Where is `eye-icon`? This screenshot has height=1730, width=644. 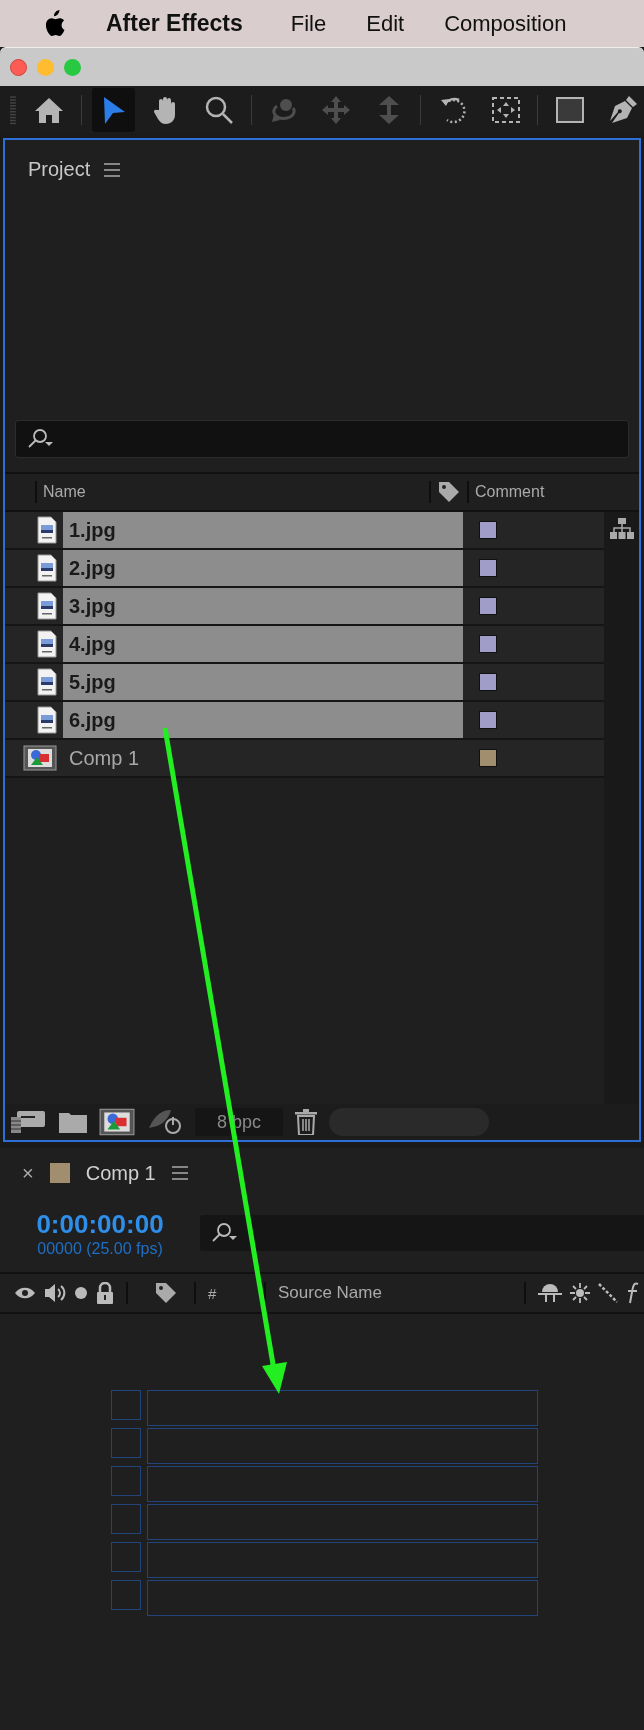 eye-icon is located at coordinates (25, 1293).